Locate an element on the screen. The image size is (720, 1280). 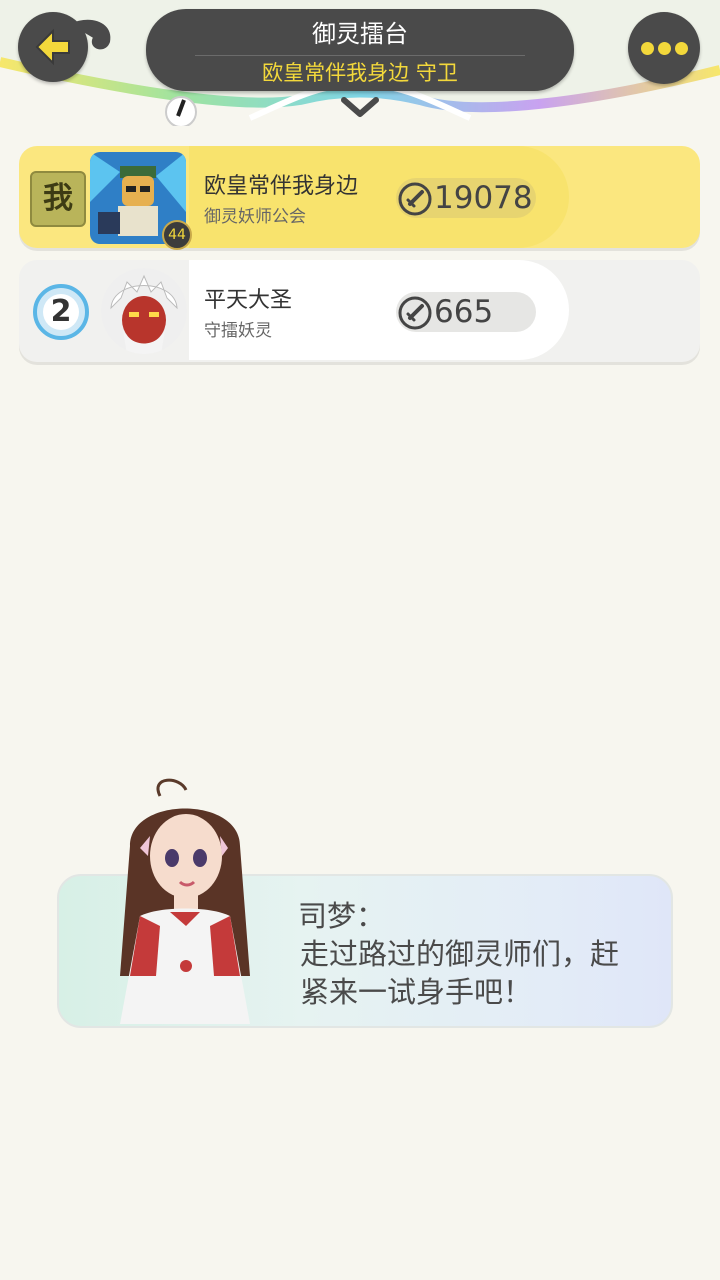
sword-emblem-icon is located at coordinates (181, 111).